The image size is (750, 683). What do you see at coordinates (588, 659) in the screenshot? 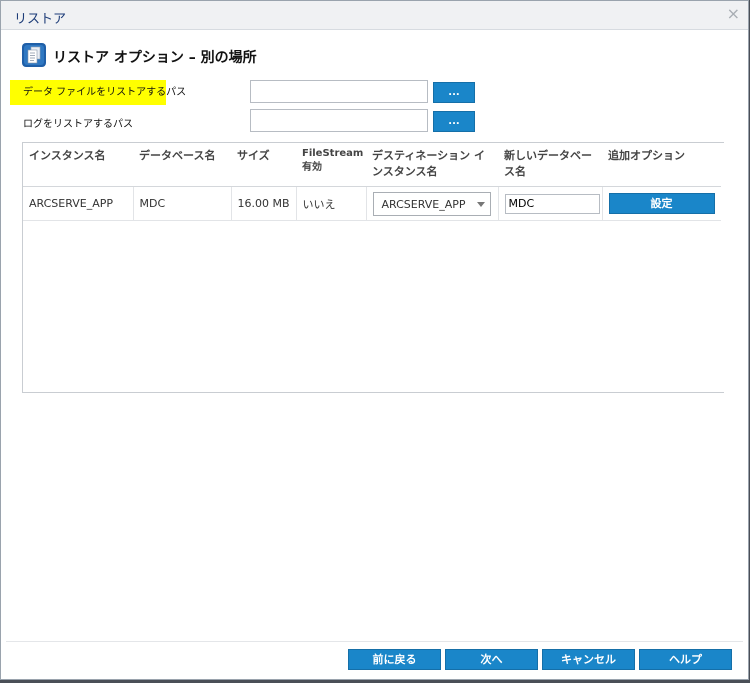
I see `cancel-button: キャンセル` at bounding box center [588, 659].